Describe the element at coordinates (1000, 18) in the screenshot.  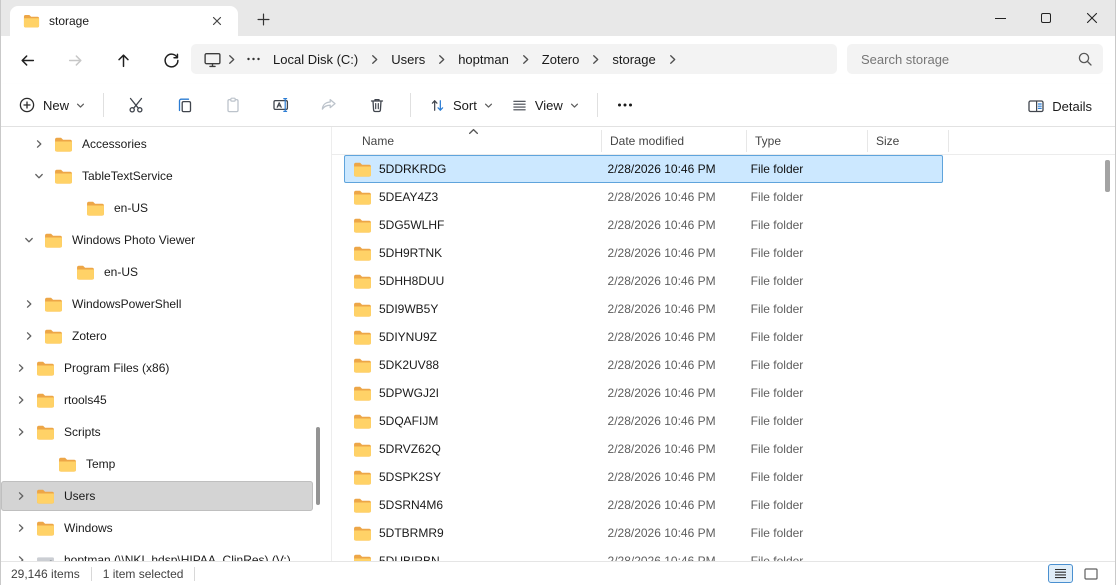
I see `minimize-button` at that location.